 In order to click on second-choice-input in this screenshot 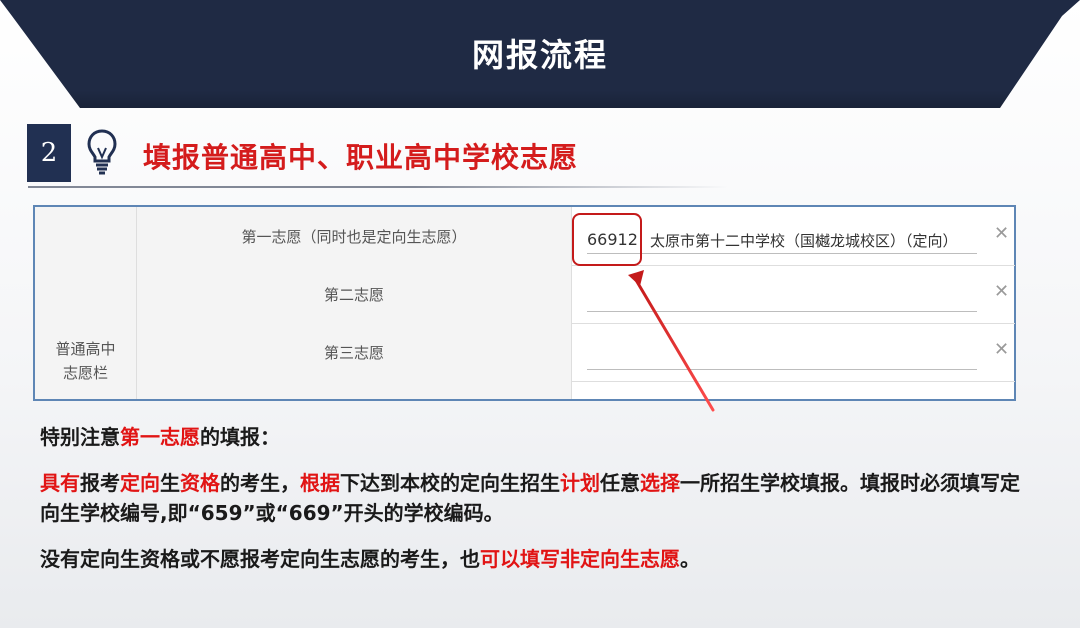, I will do `click(782, 294)`.